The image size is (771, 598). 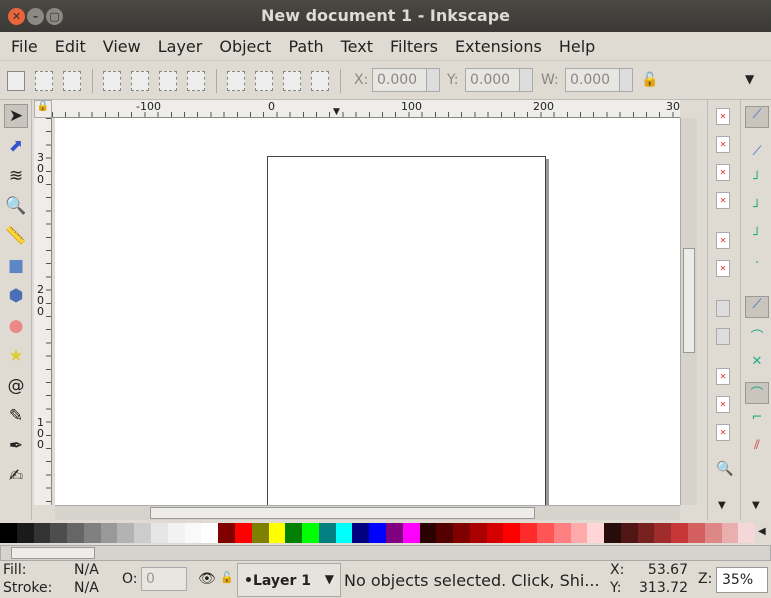 I want to click on new-document-icon: ✕, so click(x=723, y=116).